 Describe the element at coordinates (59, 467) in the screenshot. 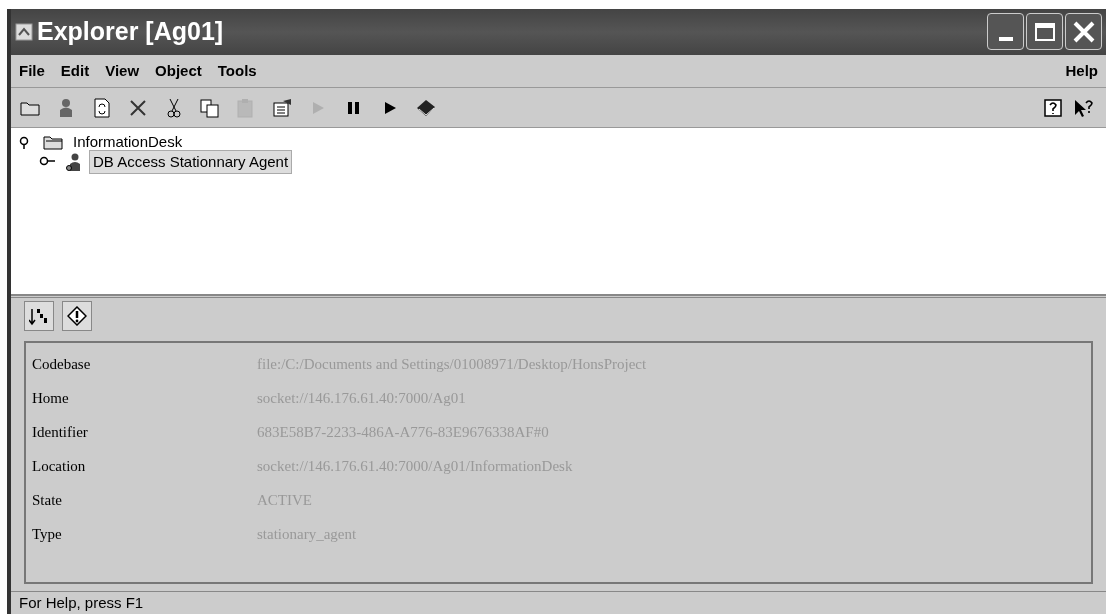

I see `property-name: Location` at that location.